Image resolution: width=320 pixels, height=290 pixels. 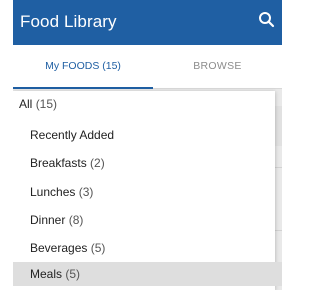 What do you see at coordinates (46, 274) in the screenshot?
I see `item-label: Meals` at bounding box center [46, 274].